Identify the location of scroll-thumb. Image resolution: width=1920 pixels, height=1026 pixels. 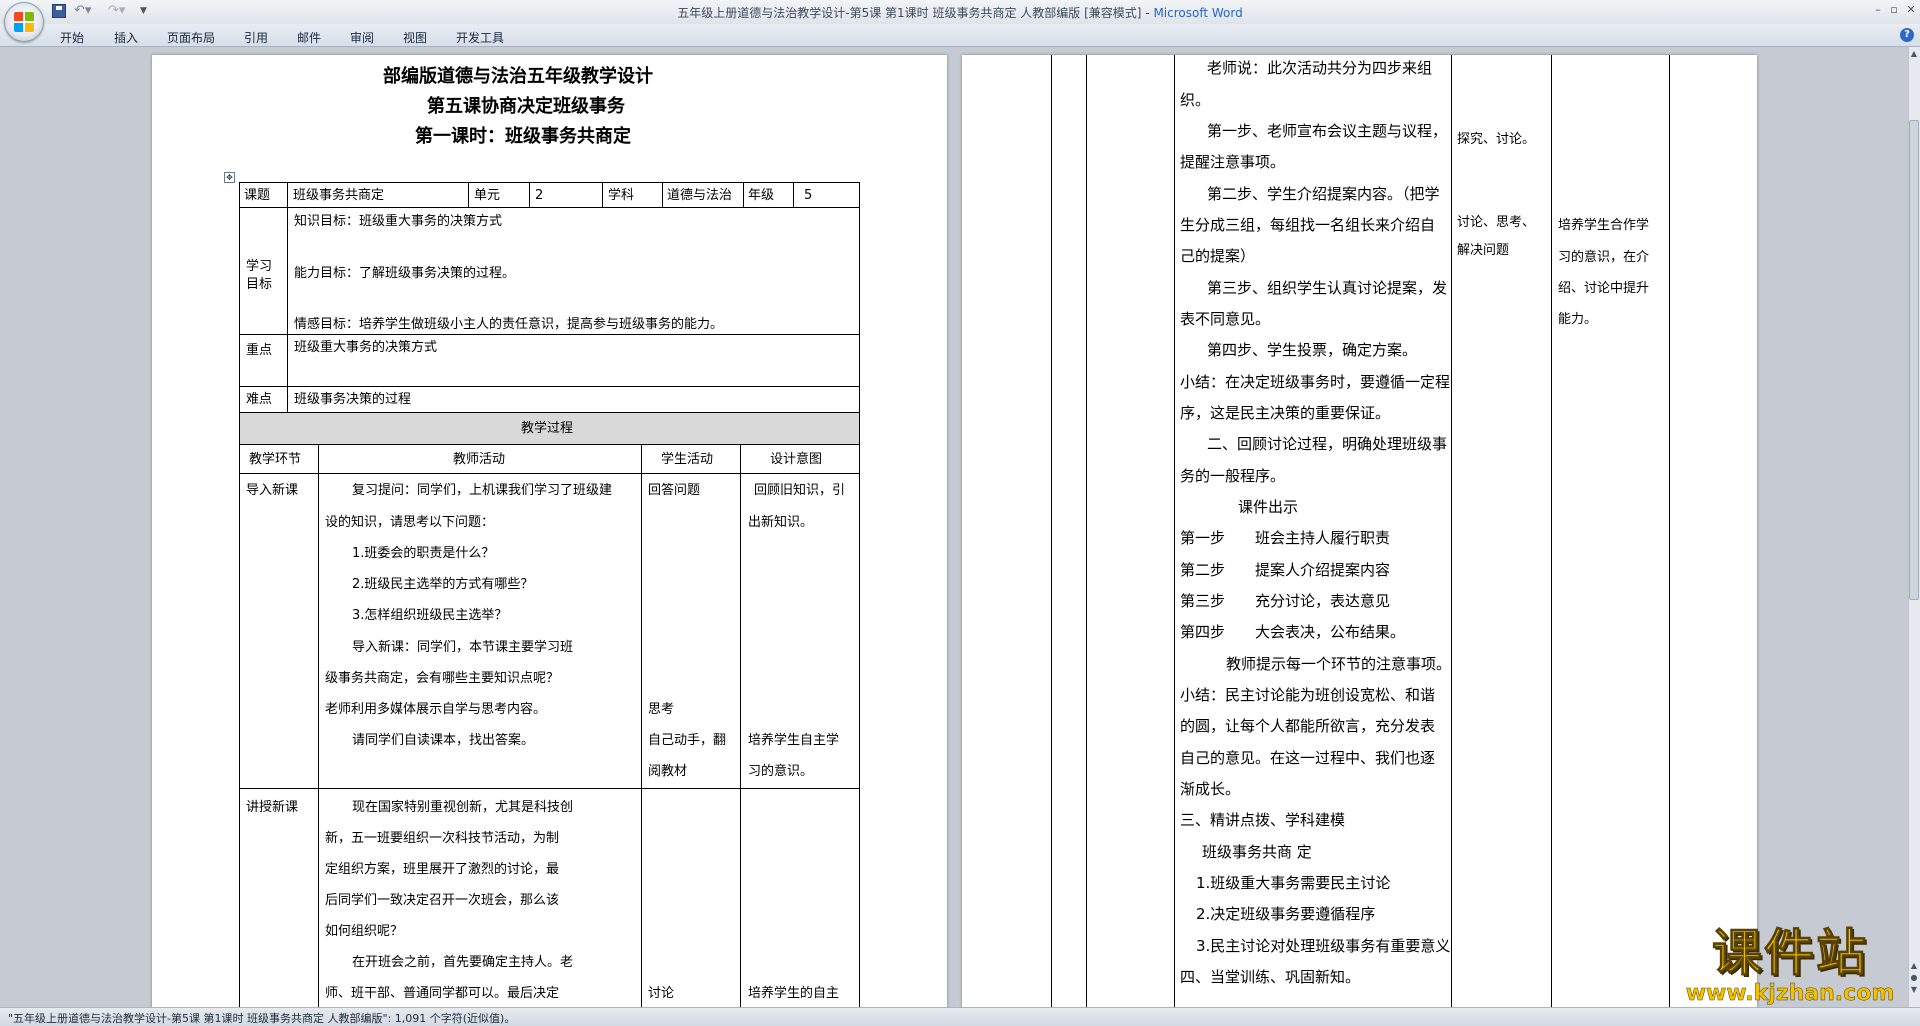
(1914, 360).